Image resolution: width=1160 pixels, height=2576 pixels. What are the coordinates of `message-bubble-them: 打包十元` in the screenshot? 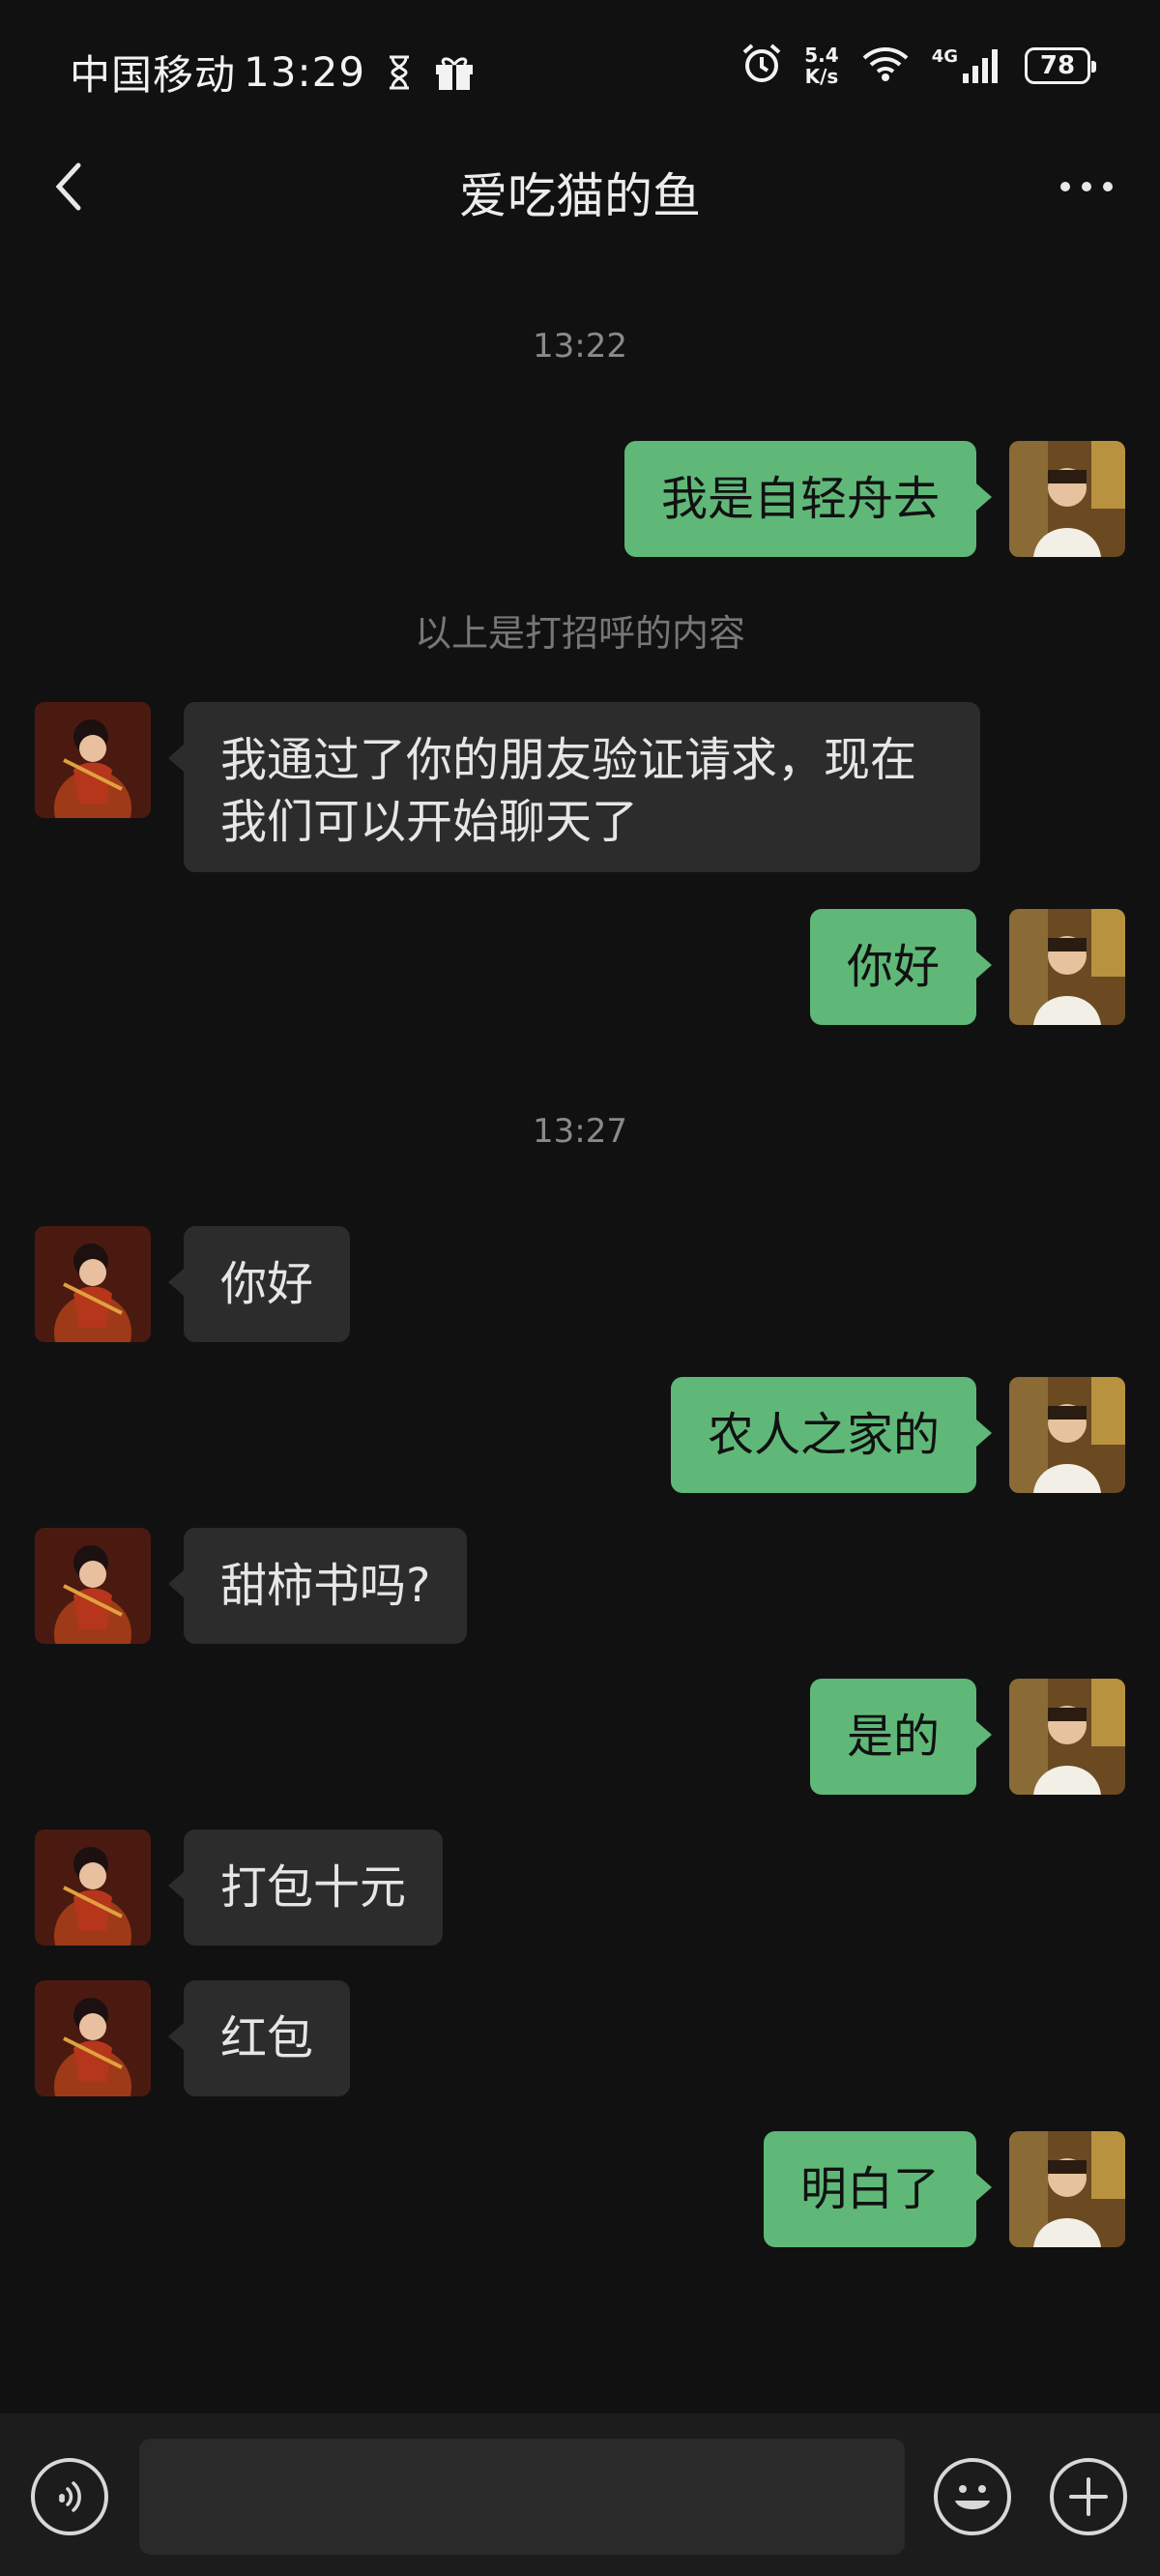 It's located at (305, 1888).